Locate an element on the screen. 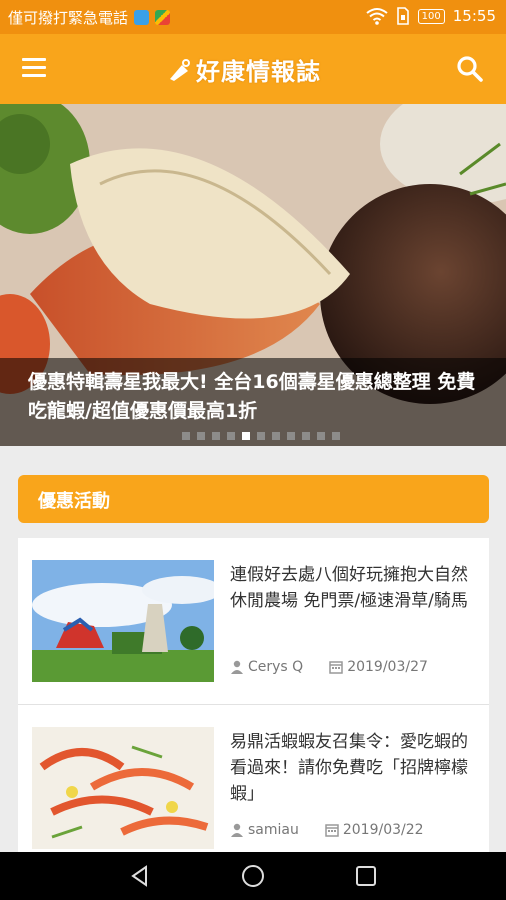 The width and height of the screenshot is (506, 900). search-icon is located at coordinates (470, 69).